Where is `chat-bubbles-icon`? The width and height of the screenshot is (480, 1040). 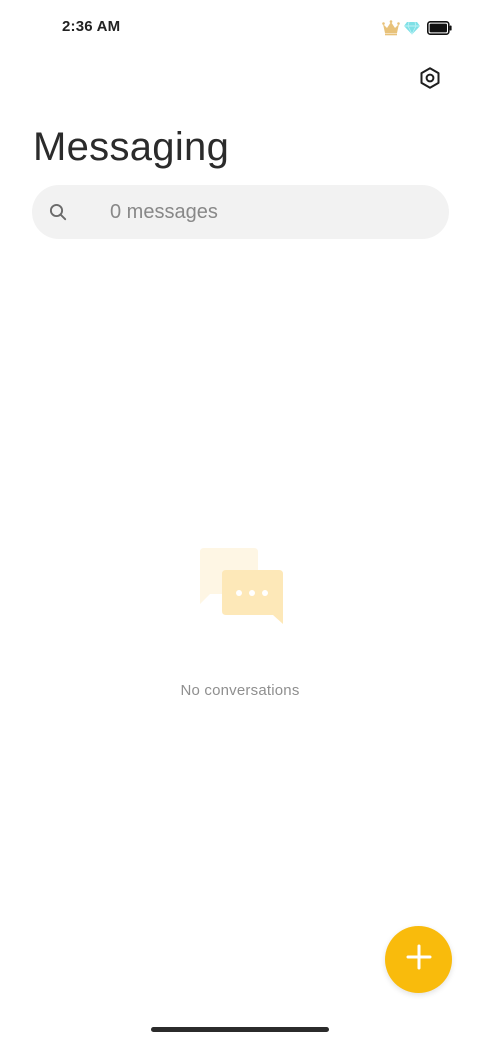
chat-bubbles-icon is located at coordinates (241, 586).